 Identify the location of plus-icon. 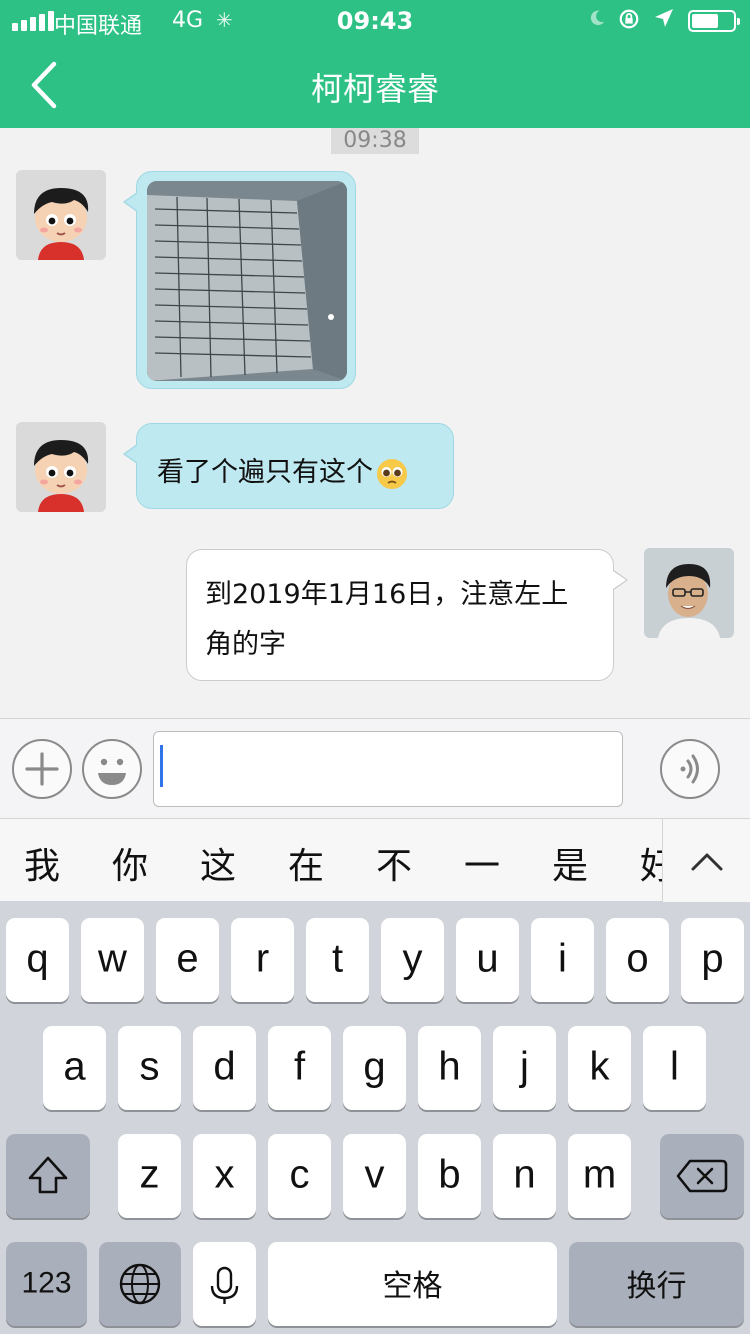
(42, 769).